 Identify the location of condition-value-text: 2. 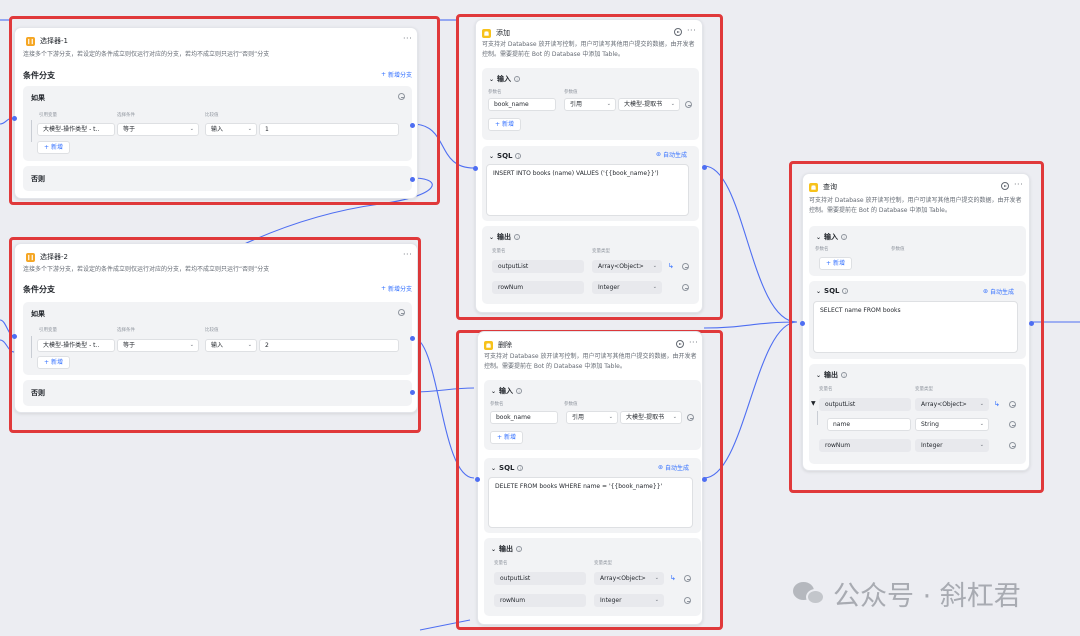
(267, 345).